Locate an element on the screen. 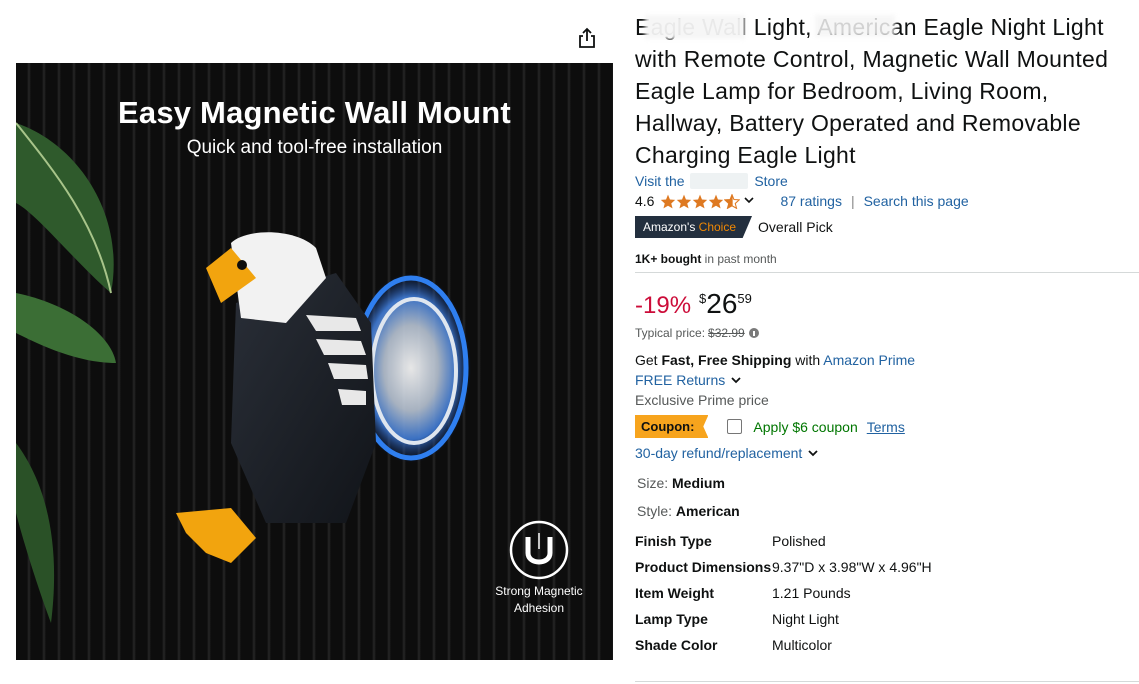 This screenshot has width=1139, height=684. style-selection: Style: American is located at coordinates (688, 511).